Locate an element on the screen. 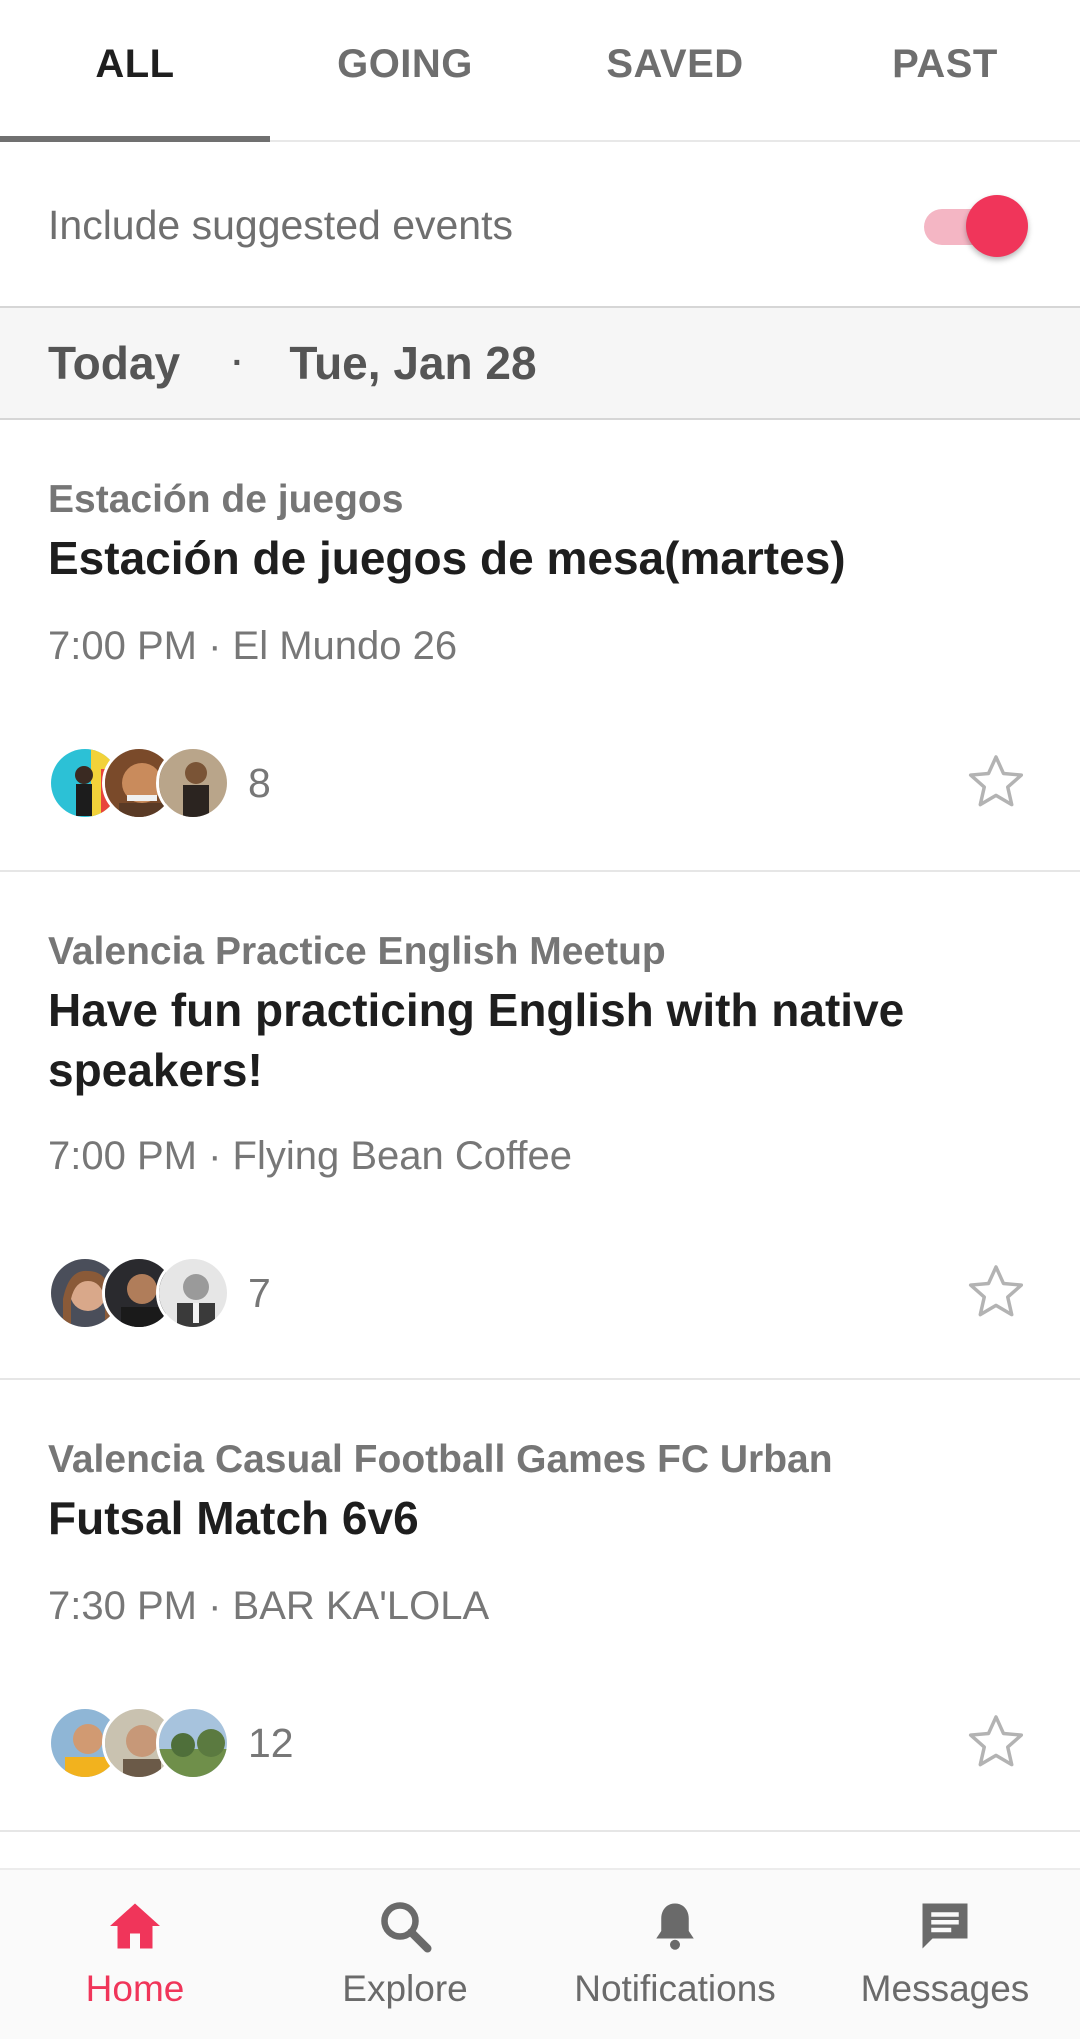 The height and width of the screenshot is (2039, 1080). suggested-events-toggle is located at coordinates (976, 225).